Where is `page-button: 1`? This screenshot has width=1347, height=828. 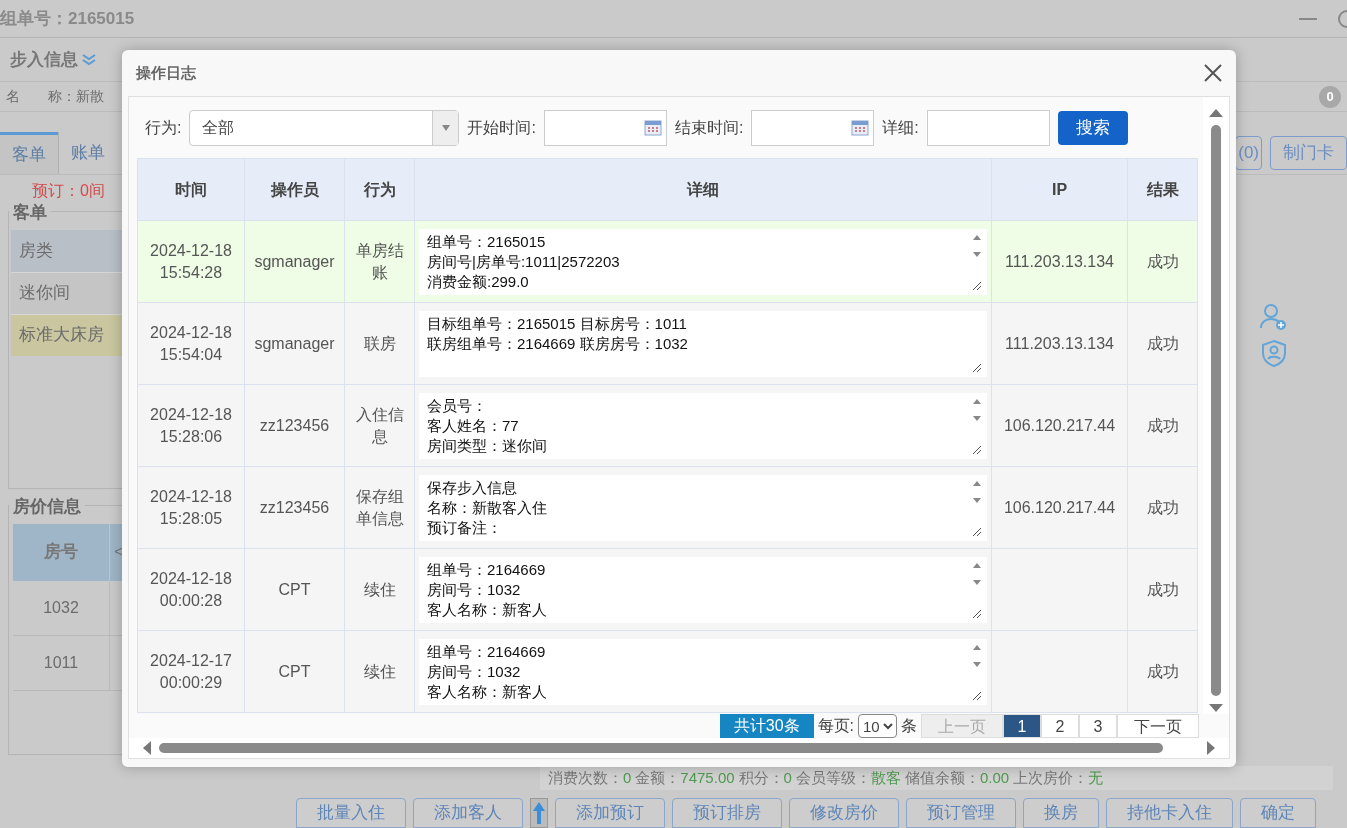
page-button: 1 is located at coordinates (1022, 726).